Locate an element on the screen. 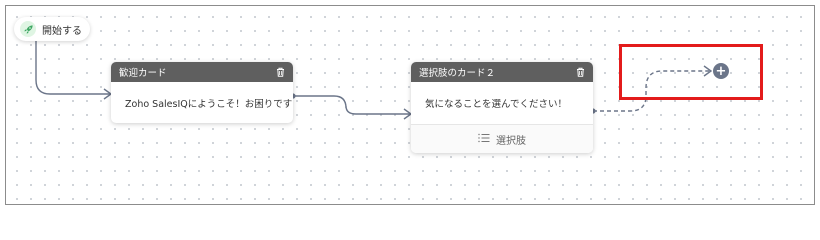 The height and width of the screenshot is (240, 820). card-title: 歓迎カード is located at coordinates (143, 73).